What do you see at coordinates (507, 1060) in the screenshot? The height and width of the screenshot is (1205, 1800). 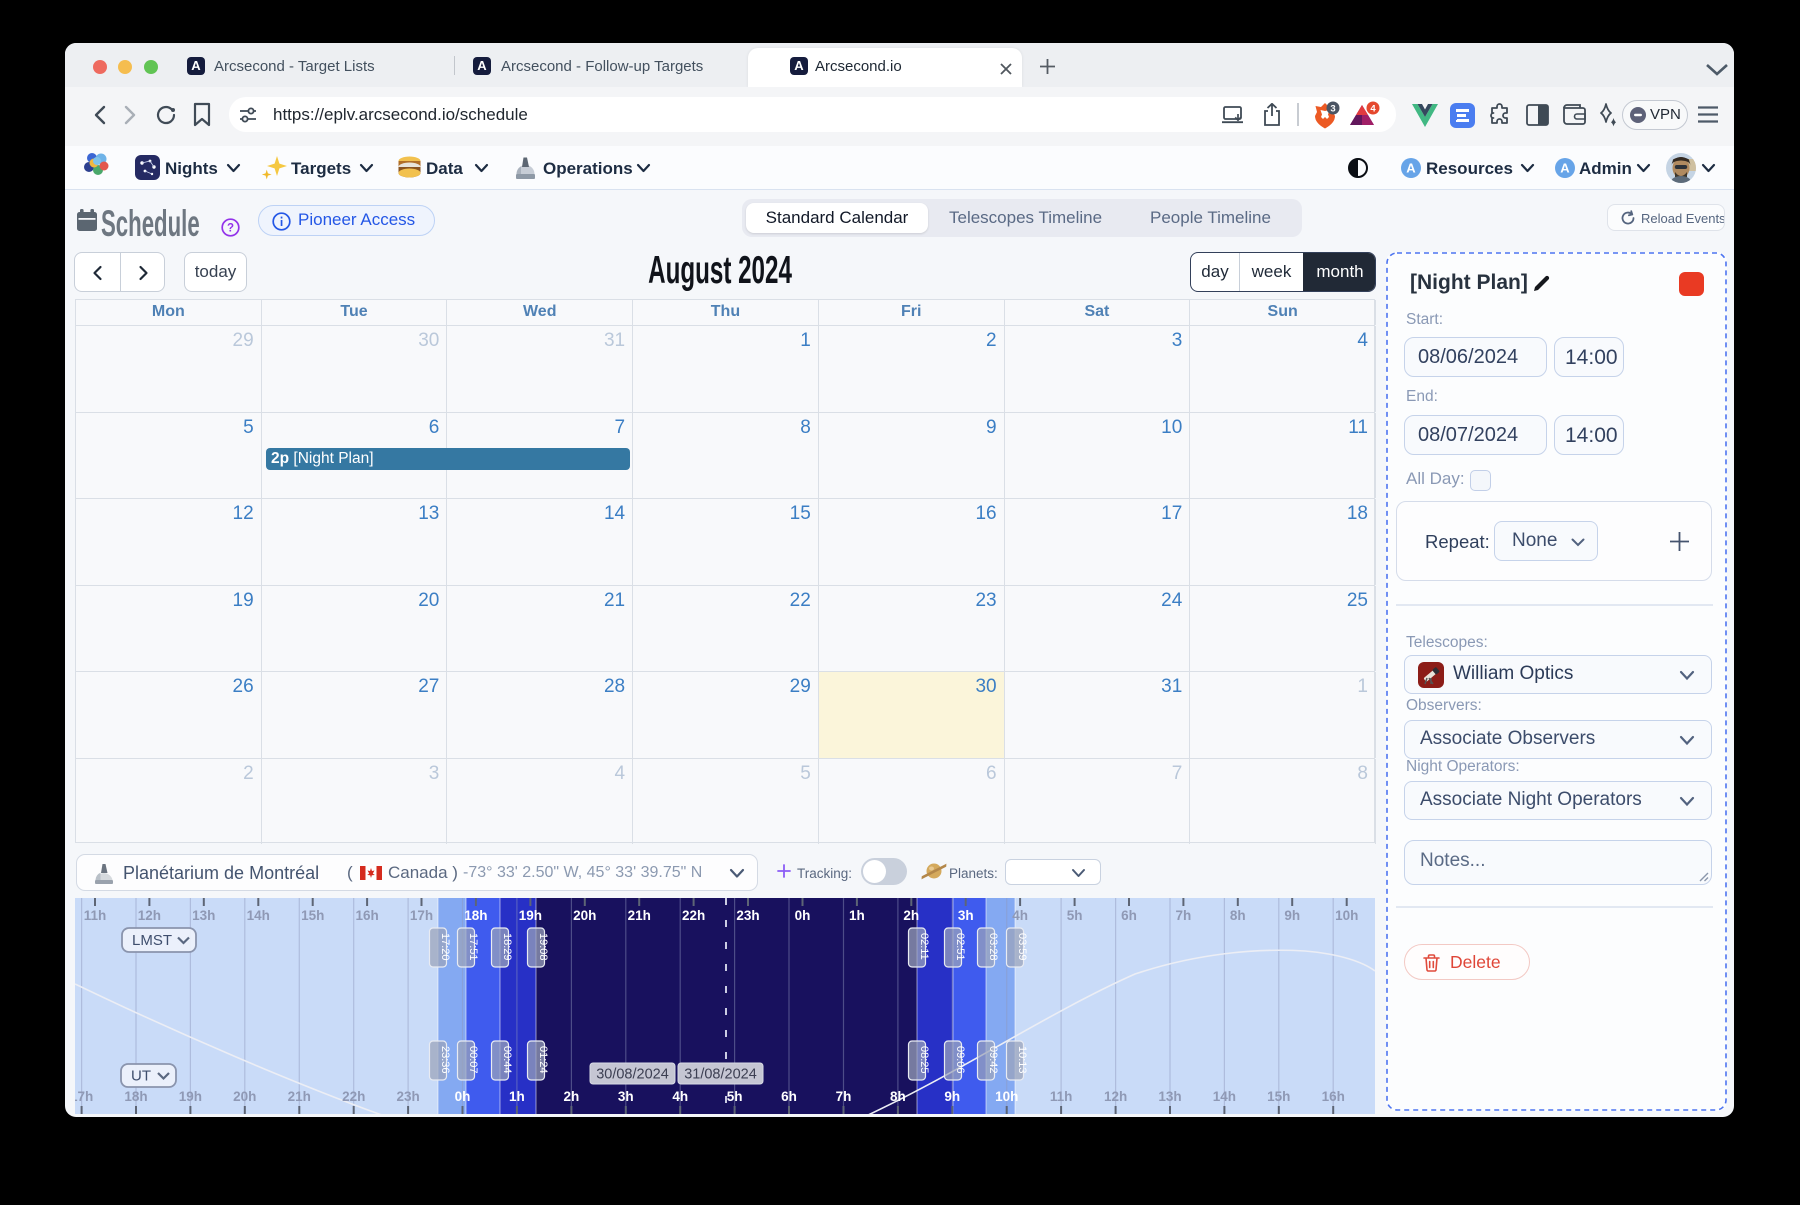 I see `svg-text: 00:44` at bounding box center [507, 1060].